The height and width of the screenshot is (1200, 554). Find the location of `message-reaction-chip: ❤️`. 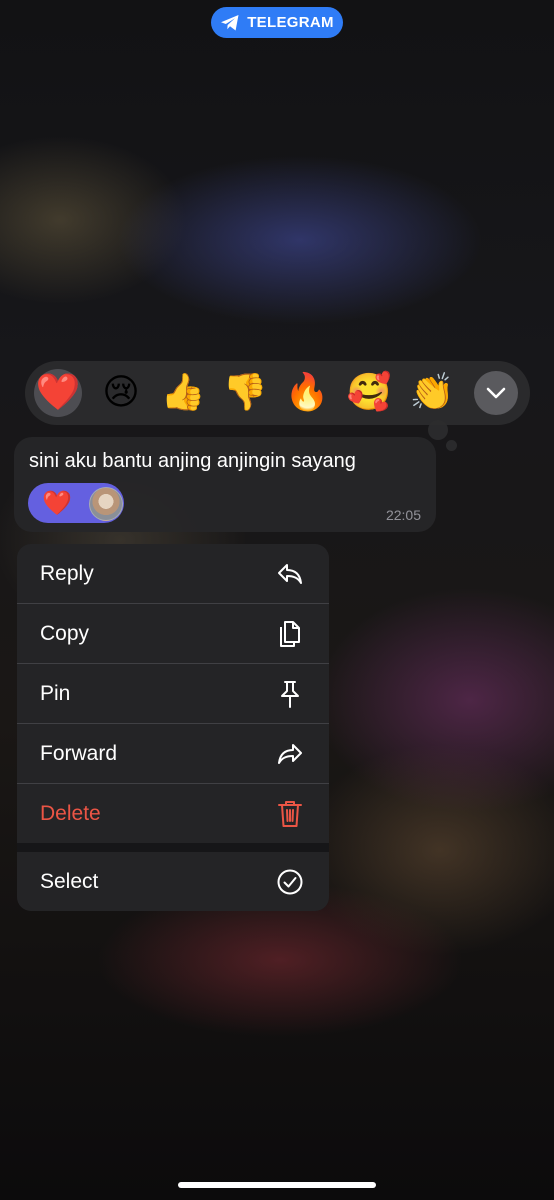

message-reaction-chip: ❤️ is located at coordinates (76, 503).